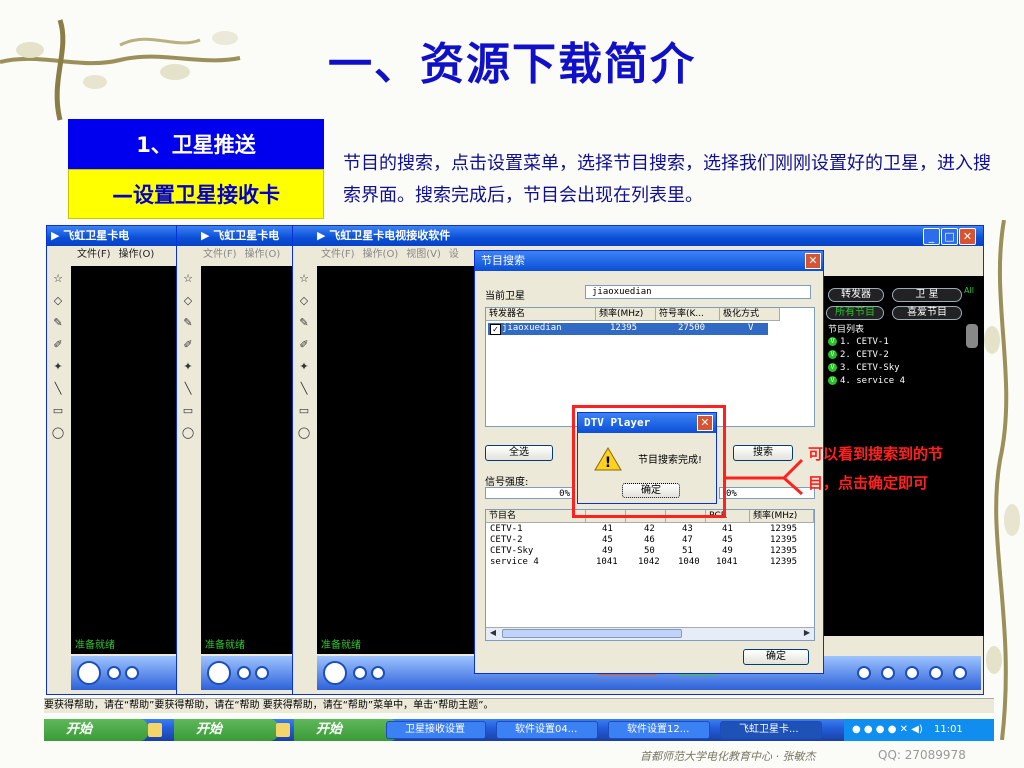 This screenshot has height=768, width=1024. What do you see at coordinates (856, 295) in the screenshot?
I see `transponder-button: 转发器` at bounding box center [856, 295].